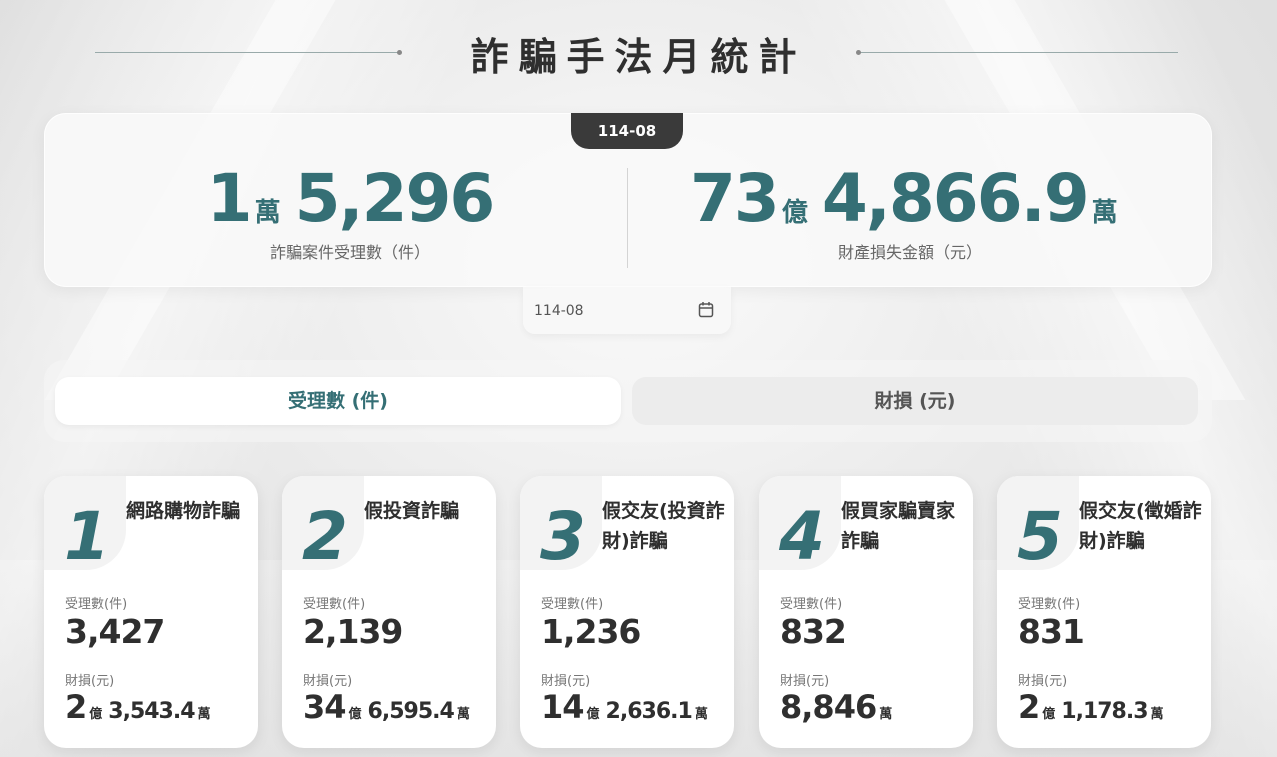 This screenshot has width=1277, height=757. What do you see at coordinates (706, 309) in the screenshot?
I see `calendar-icon` at bounding box center [706, 309].